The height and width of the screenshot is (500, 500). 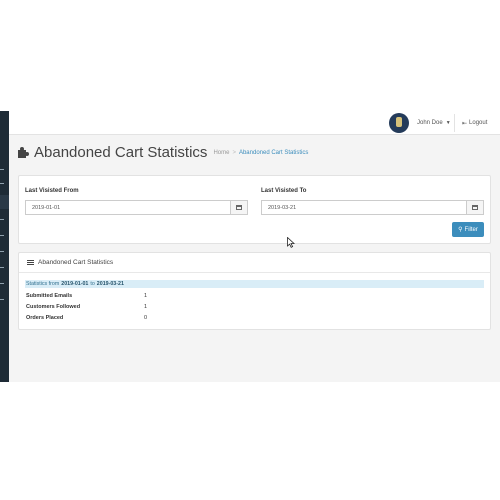 I want to click on stat-label: Customers Followed, so click(x=53, y=307).